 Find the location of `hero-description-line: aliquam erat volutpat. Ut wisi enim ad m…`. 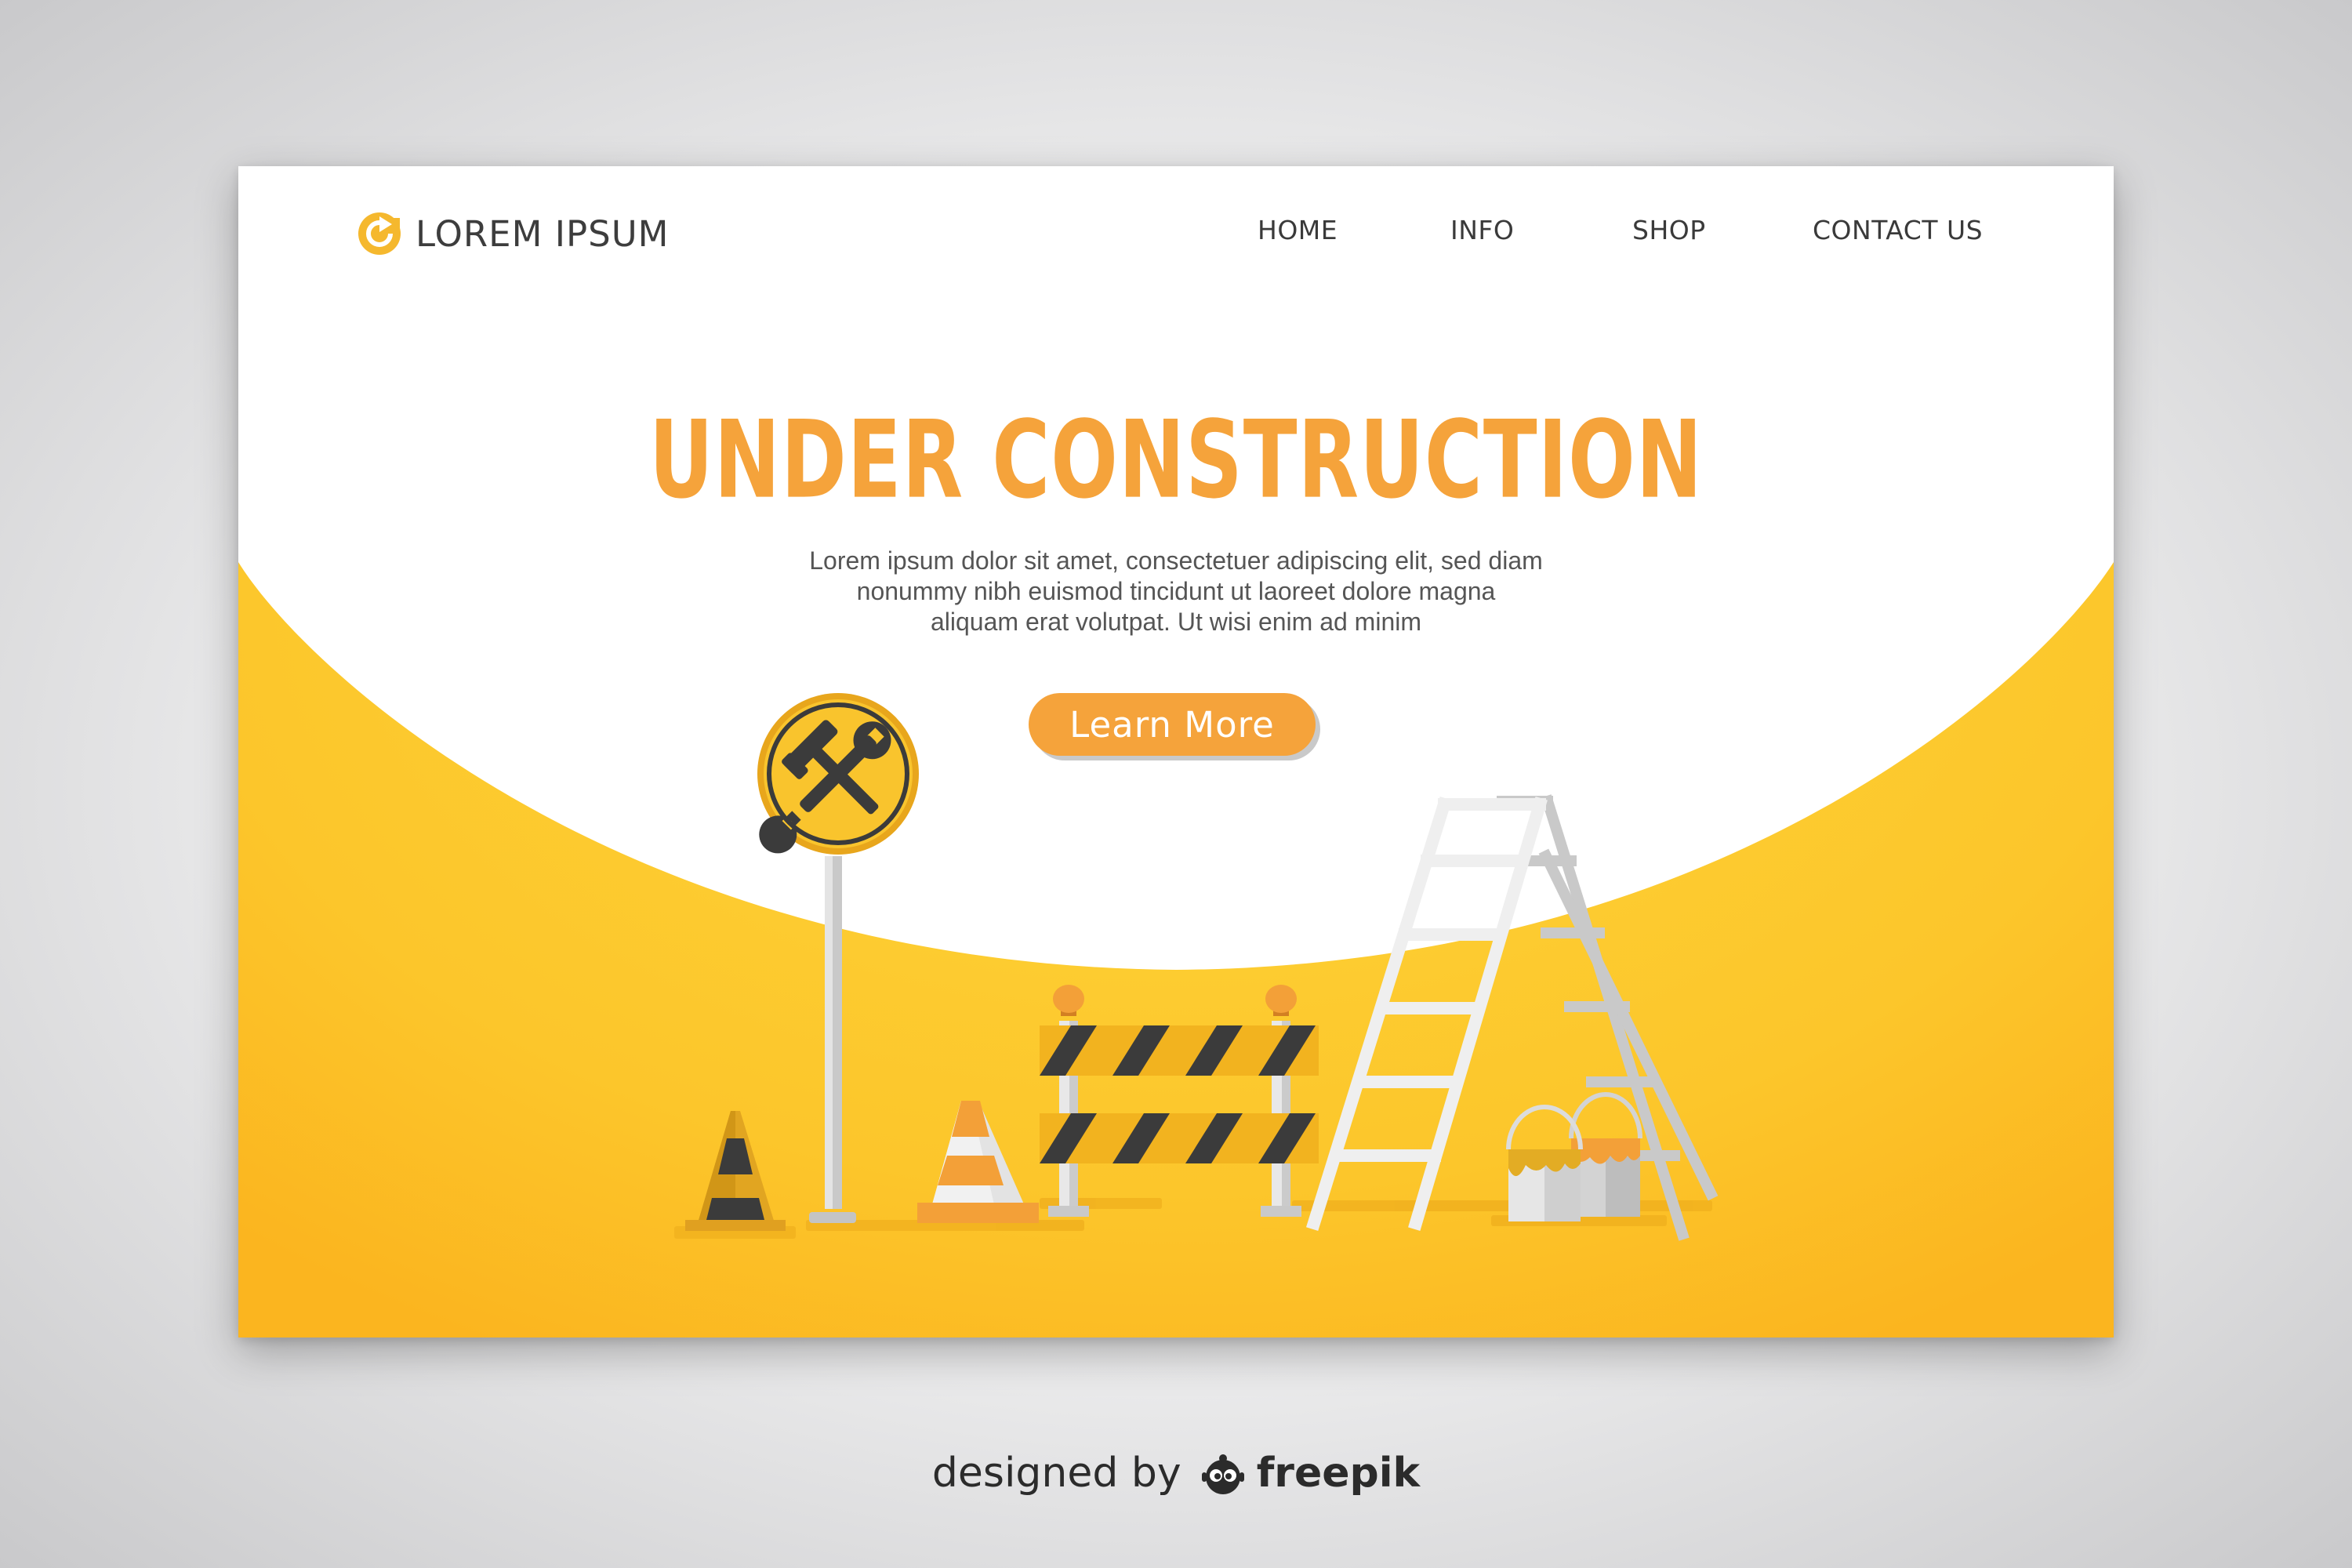

hero-description-line: aliquam erat volutpat. Ut wisi enim ad m… is located at coordinates (1175, 622).